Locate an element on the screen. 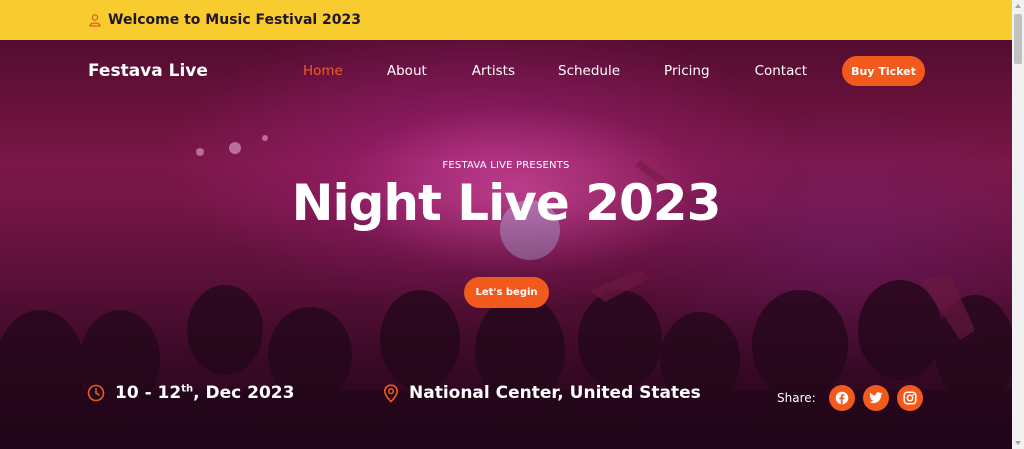  twitter-icon is located at coordinates (875, 398).